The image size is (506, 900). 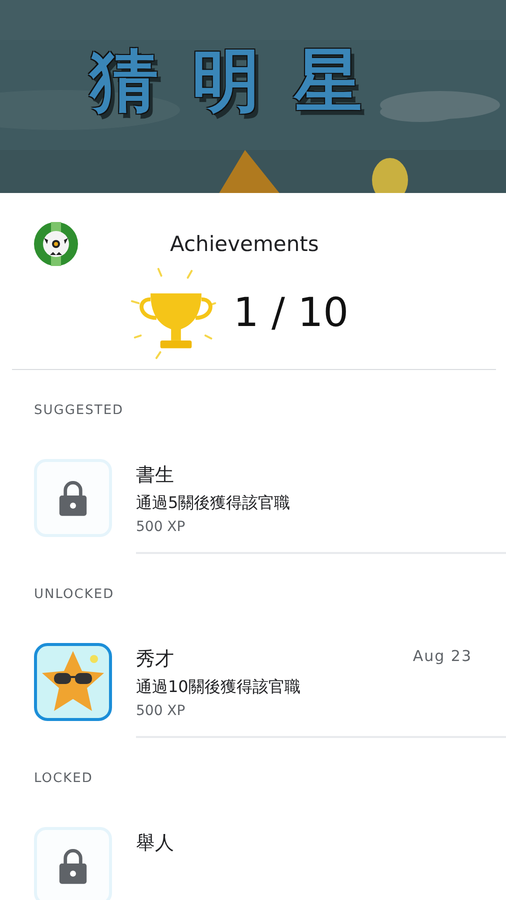 What do you see at coordinates (155, 475) in the screenshot?
I see `achievement-title: 書生` at bounding box center [155, 475].